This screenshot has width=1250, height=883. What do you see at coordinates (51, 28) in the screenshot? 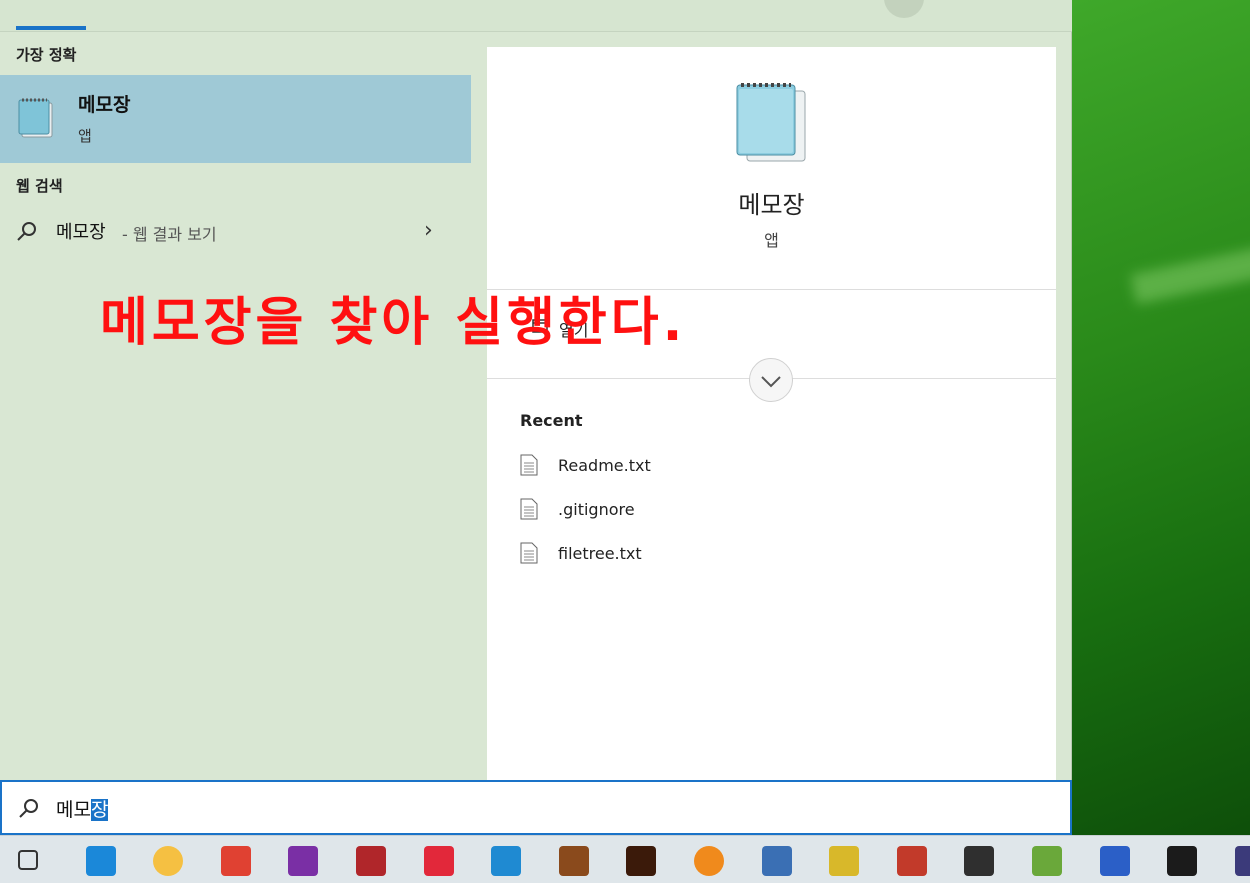
I see `active-tab-indicator` at bounding box center [51, 28].